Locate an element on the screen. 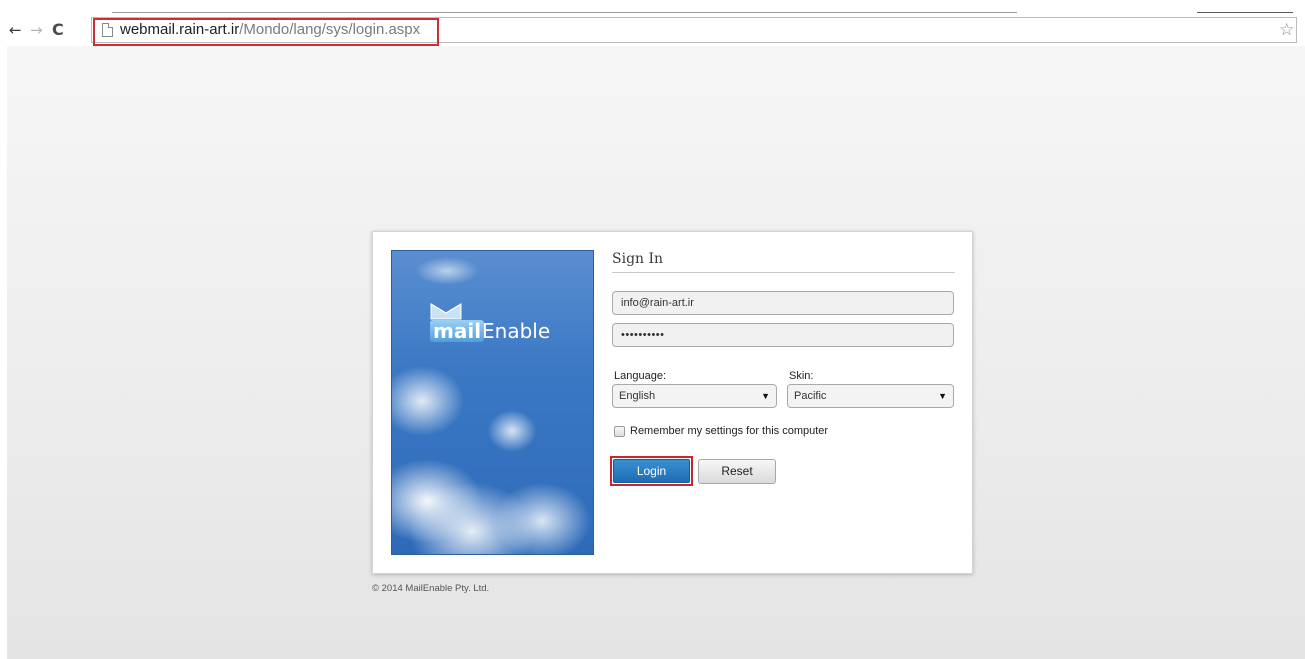  bookmark-star-icon: ☆ is located at coordinates (1286, 30).